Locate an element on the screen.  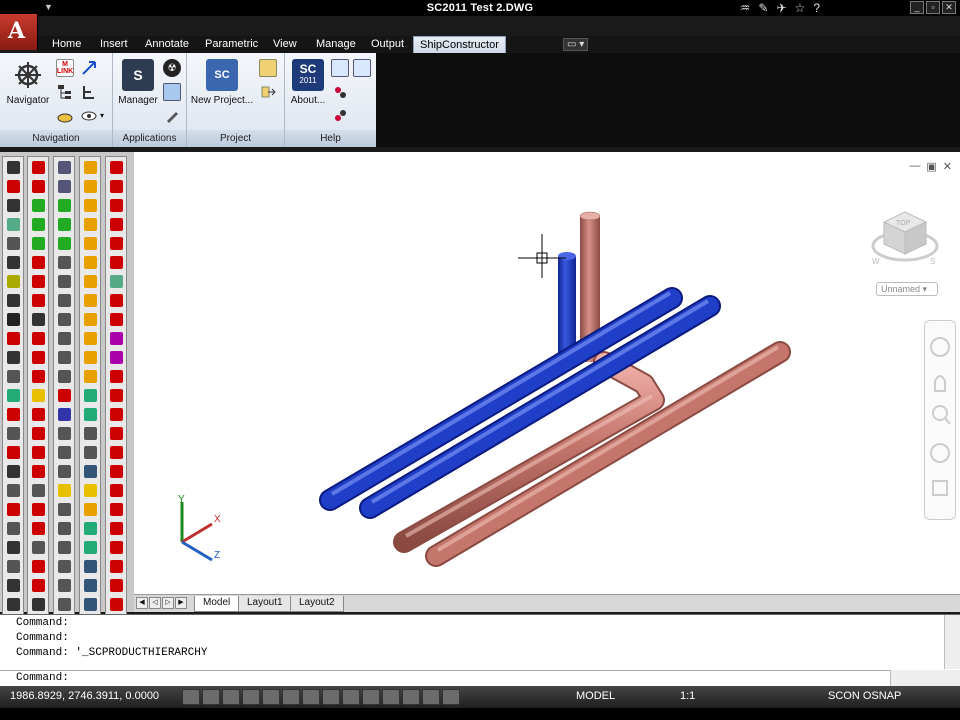
tab-view: View is located at coordinates (285, 44).